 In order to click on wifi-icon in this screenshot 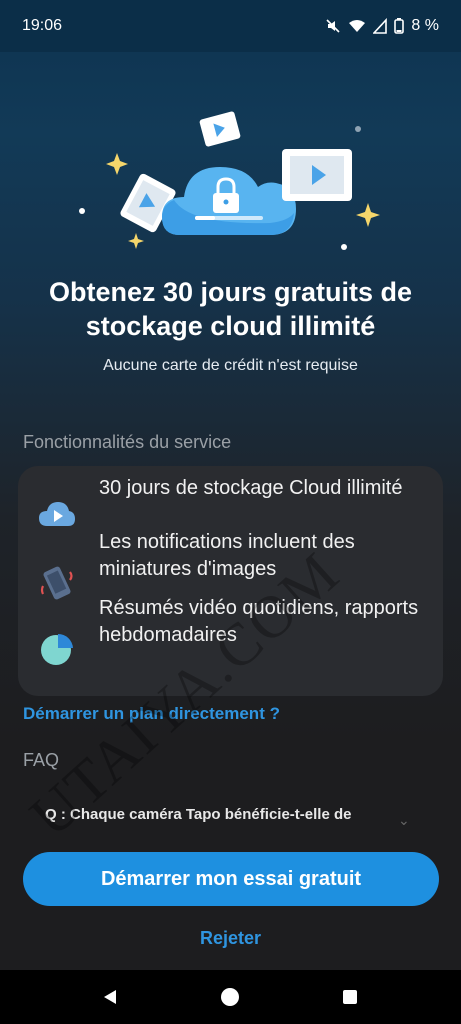, I will do `click(357, 26)`.